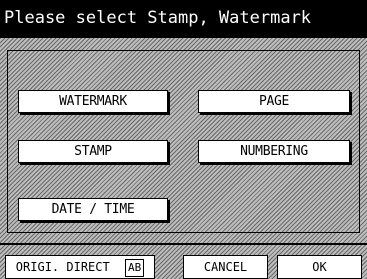 The width and height of the screenshot is (367, 279). I want to click on original-direction-label: ORIGI. DIRECT, so click(62, 267).